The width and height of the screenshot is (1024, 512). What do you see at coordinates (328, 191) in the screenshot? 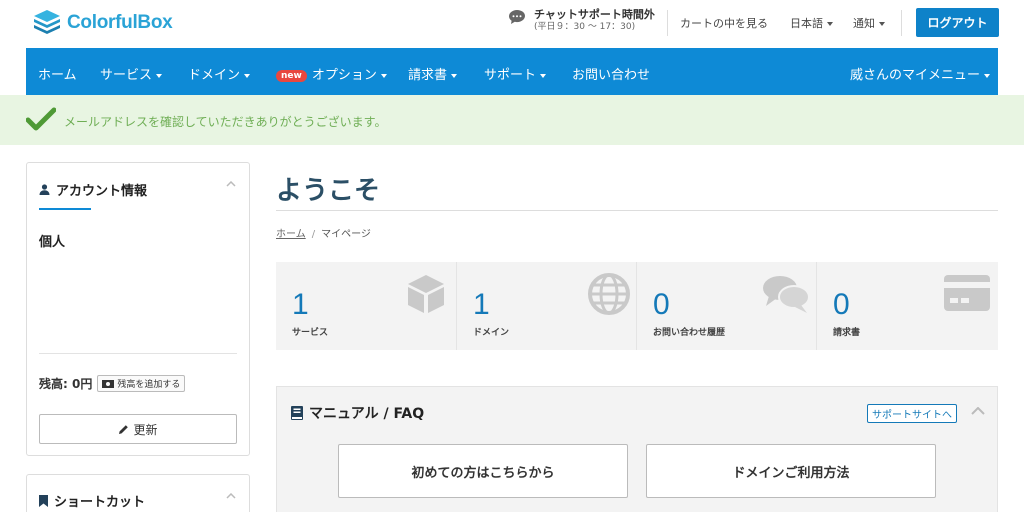
I see `page-title: ようこそ` at bounding box center [328, 191].